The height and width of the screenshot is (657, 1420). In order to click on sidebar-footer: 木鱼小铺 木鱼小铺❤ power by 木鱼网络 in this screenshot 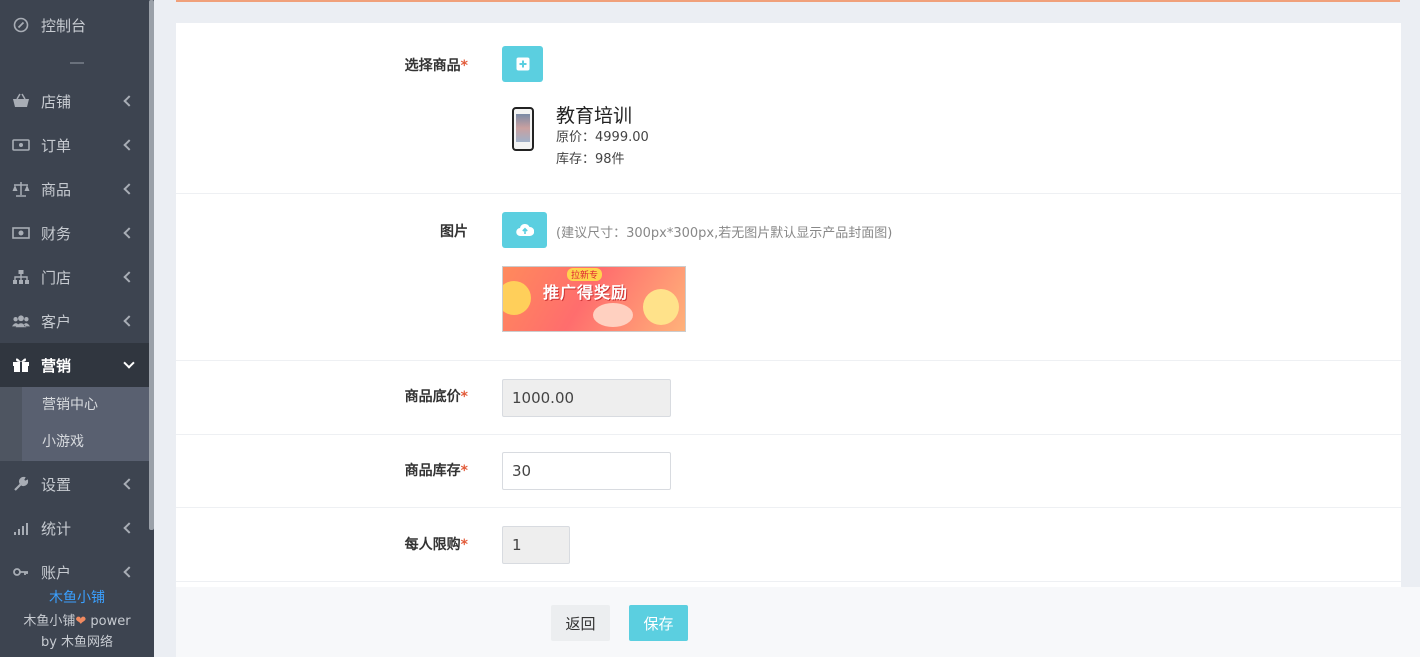, I will do `click(77, 621)`.